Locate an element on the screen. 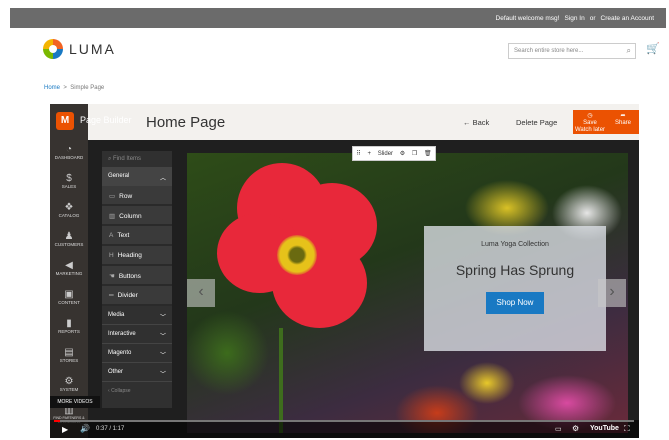 The height and width of the screenshot is (440, 669). sidebar-item-content: ▣ Content is located at coordinates (69, 299).